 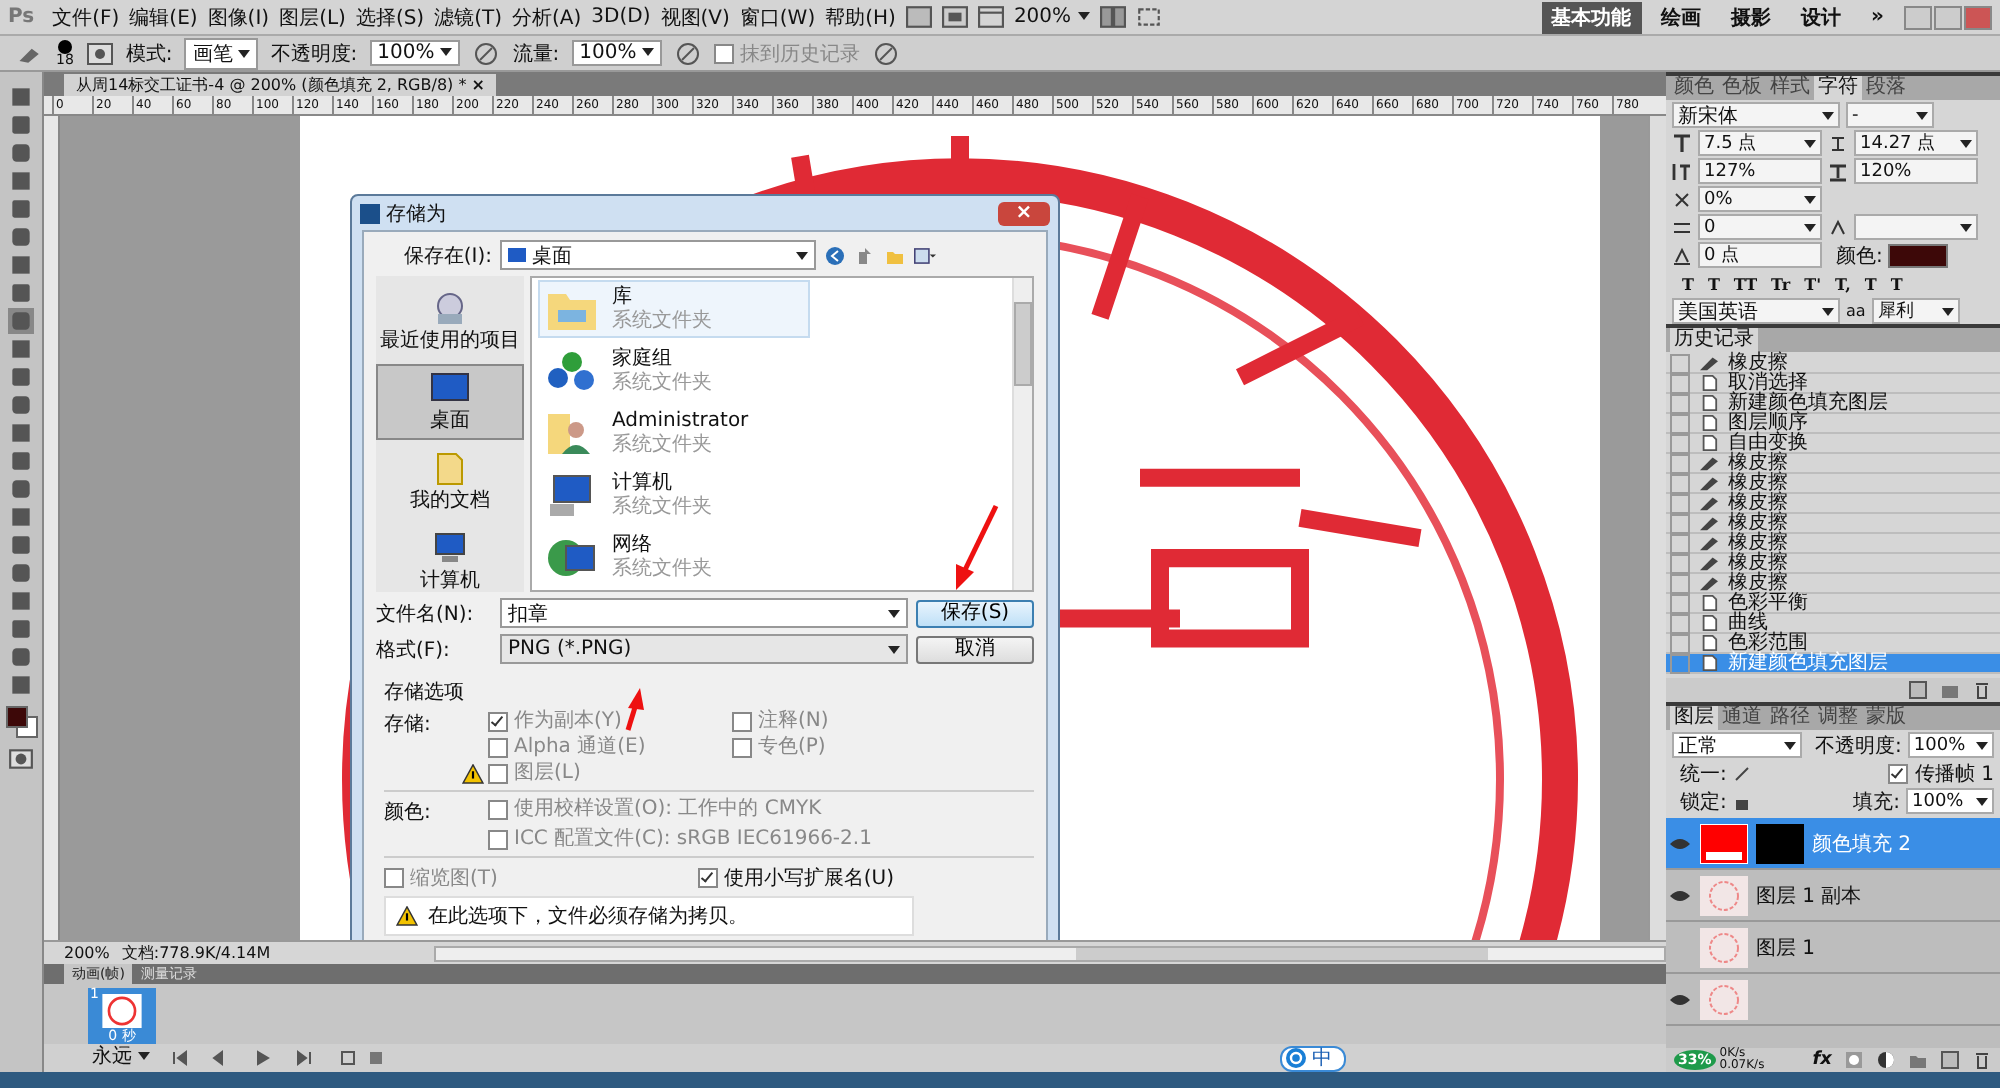 What do you see at coordinates (674, 496) in the screenshot?
I see `file-item: 计算机 系统文件夹` at bounding box center [674, 496].